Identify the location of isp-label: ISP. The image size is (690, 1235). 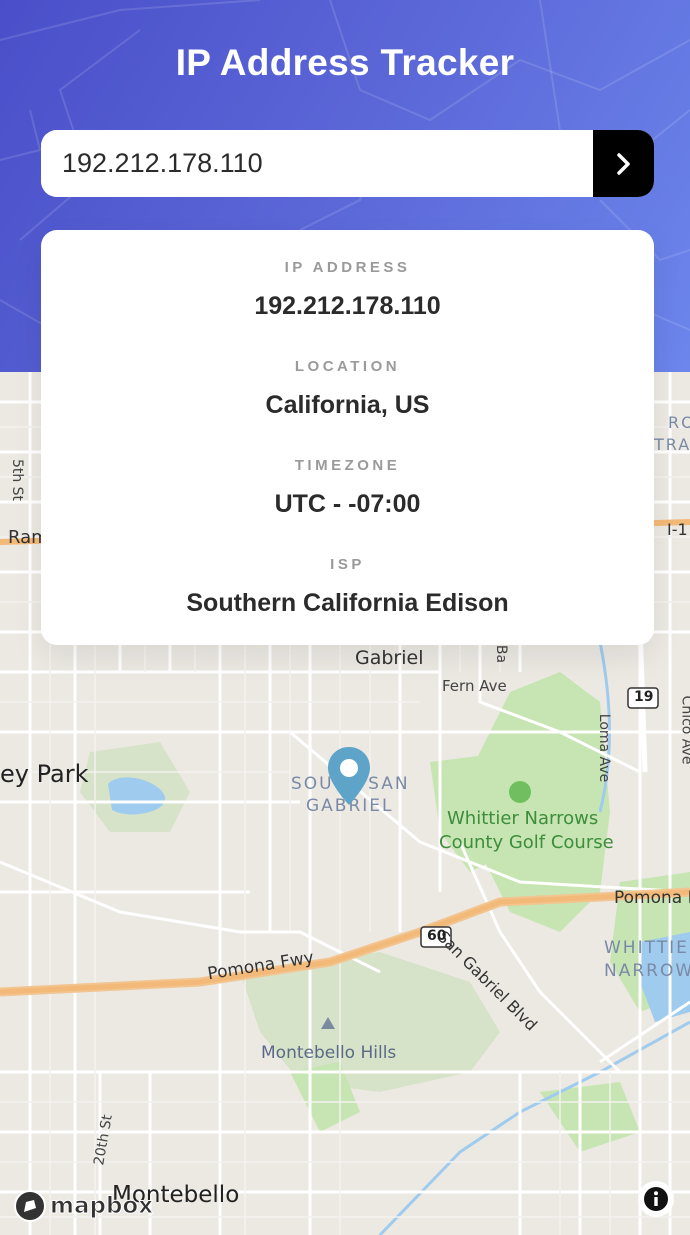
(347, 564).